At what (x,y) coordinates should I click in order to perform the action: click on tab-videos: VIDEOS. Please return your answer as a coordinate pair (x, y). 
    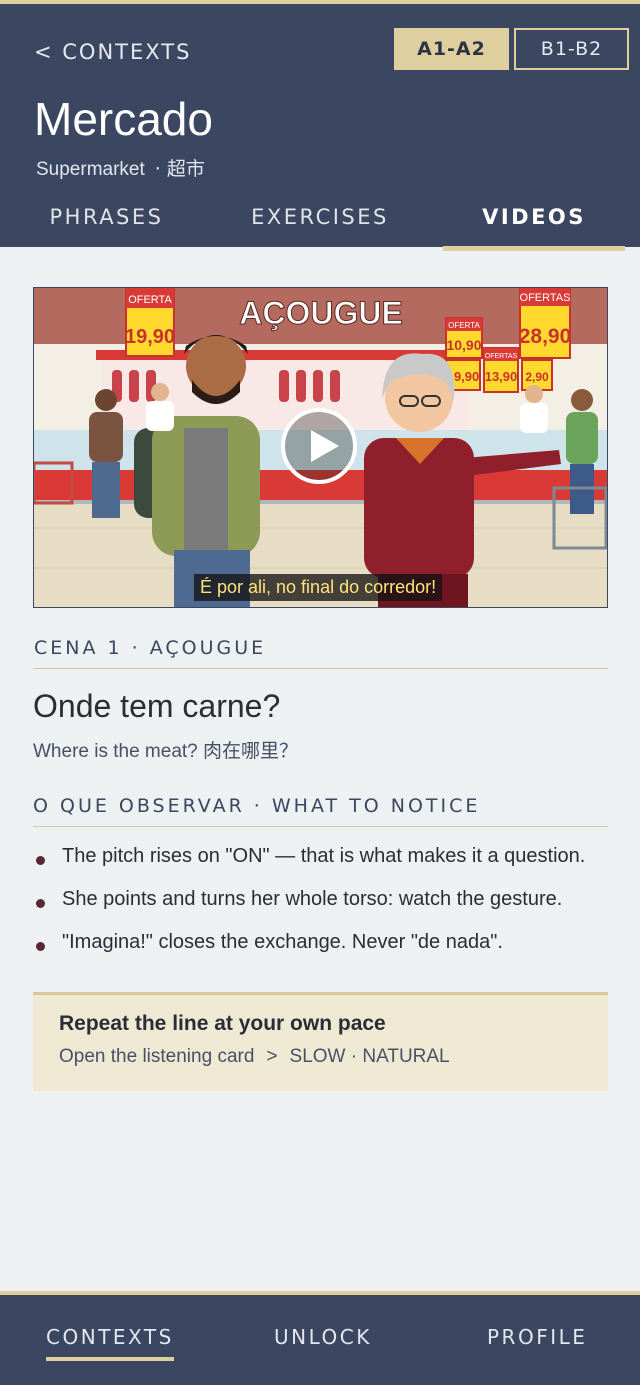
    Looking at the image, I should click on (534, 228).